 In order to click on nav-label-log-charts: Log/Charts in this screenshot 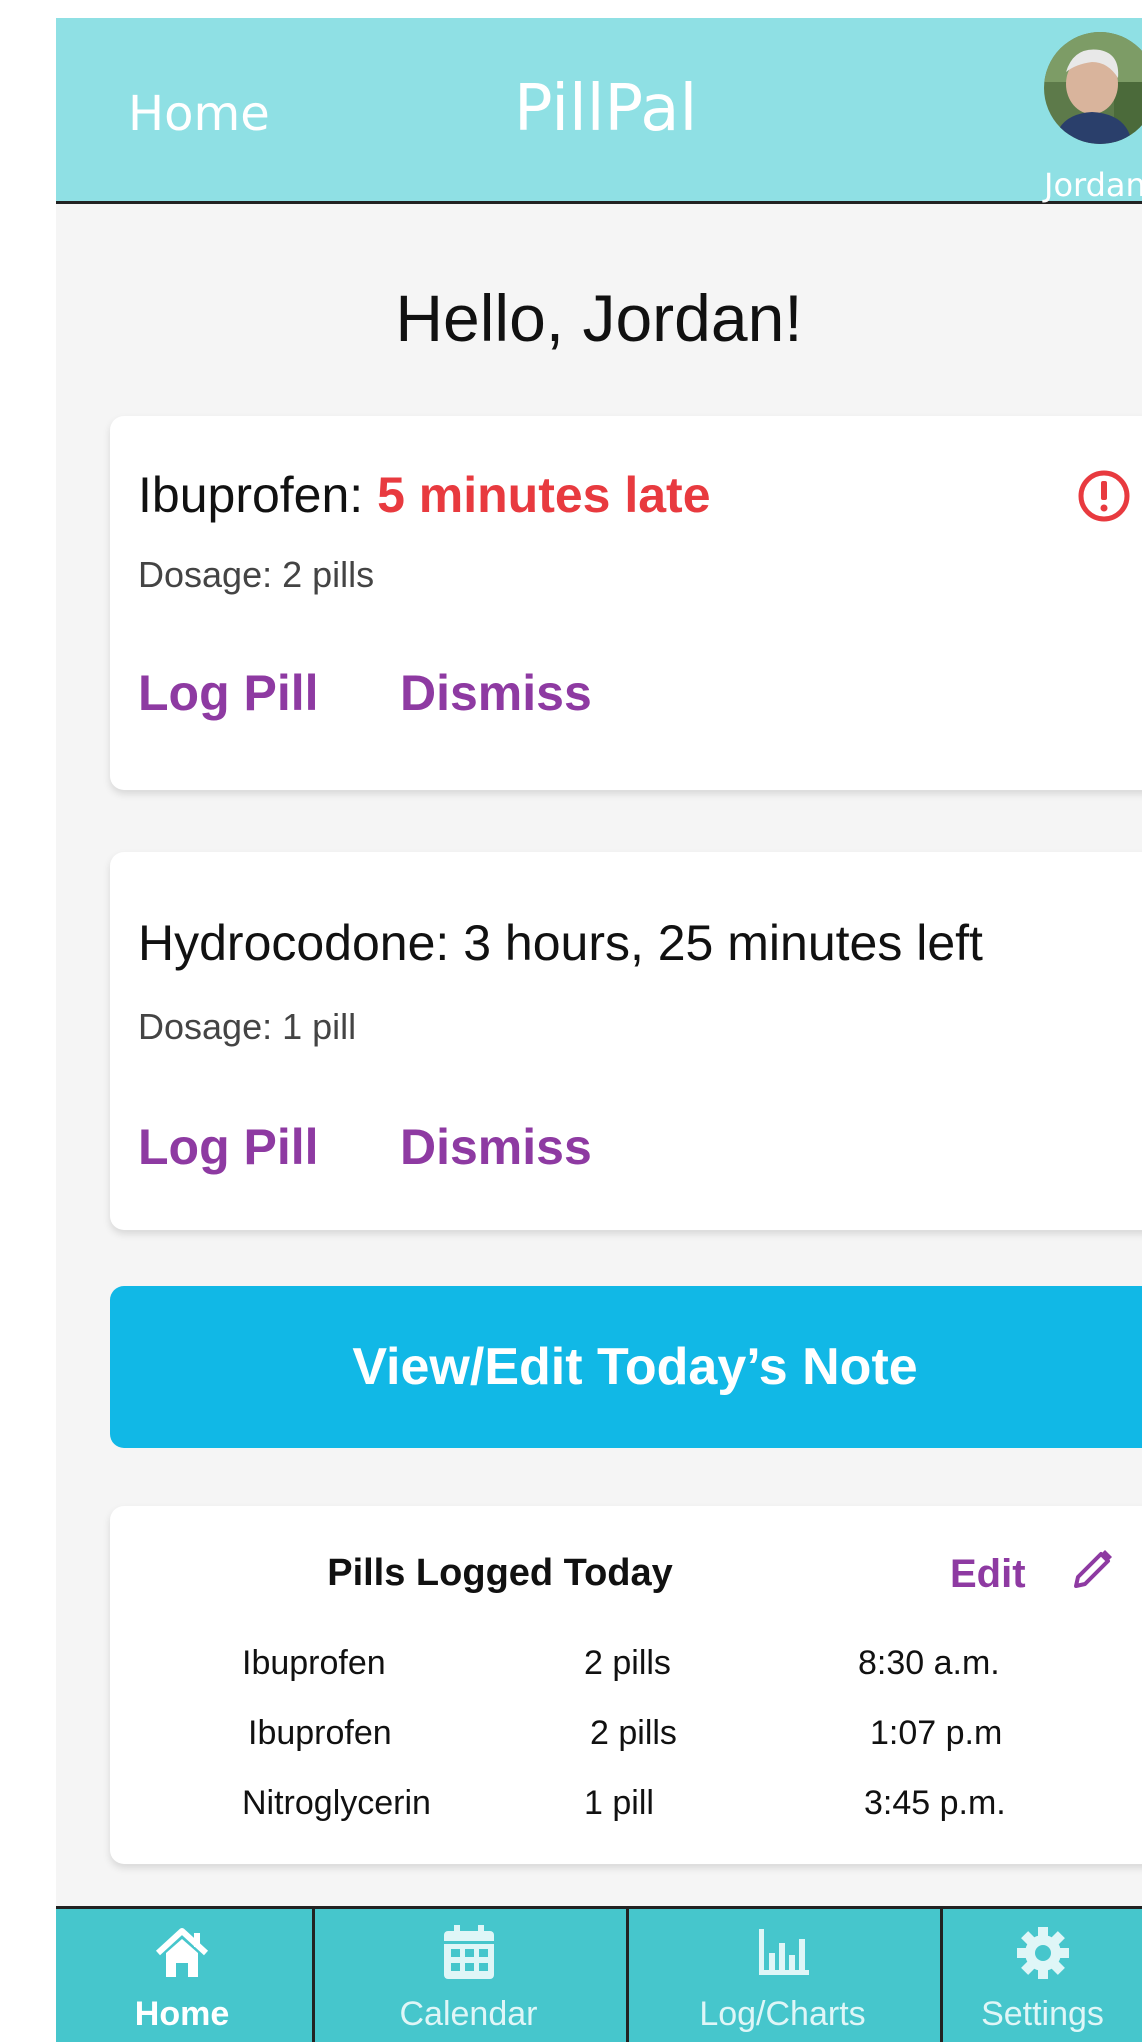, I will do `click(782, 2014)`.